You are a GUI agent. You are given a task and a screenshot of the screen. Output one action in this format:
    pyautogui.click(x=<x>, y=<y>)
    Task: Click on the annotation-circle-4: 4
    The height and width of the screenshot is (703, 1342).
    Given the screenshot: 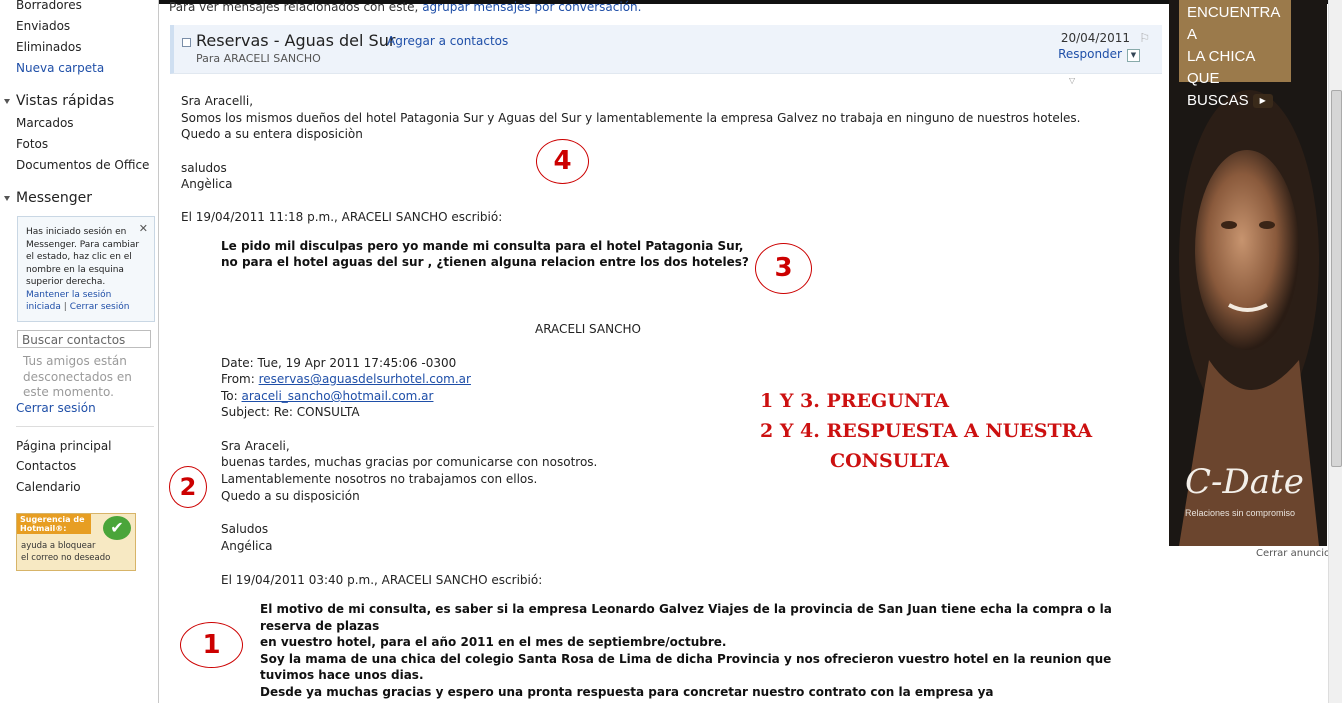 What is the action you would take?
    pyautogui.click(x=562, y=161)
    